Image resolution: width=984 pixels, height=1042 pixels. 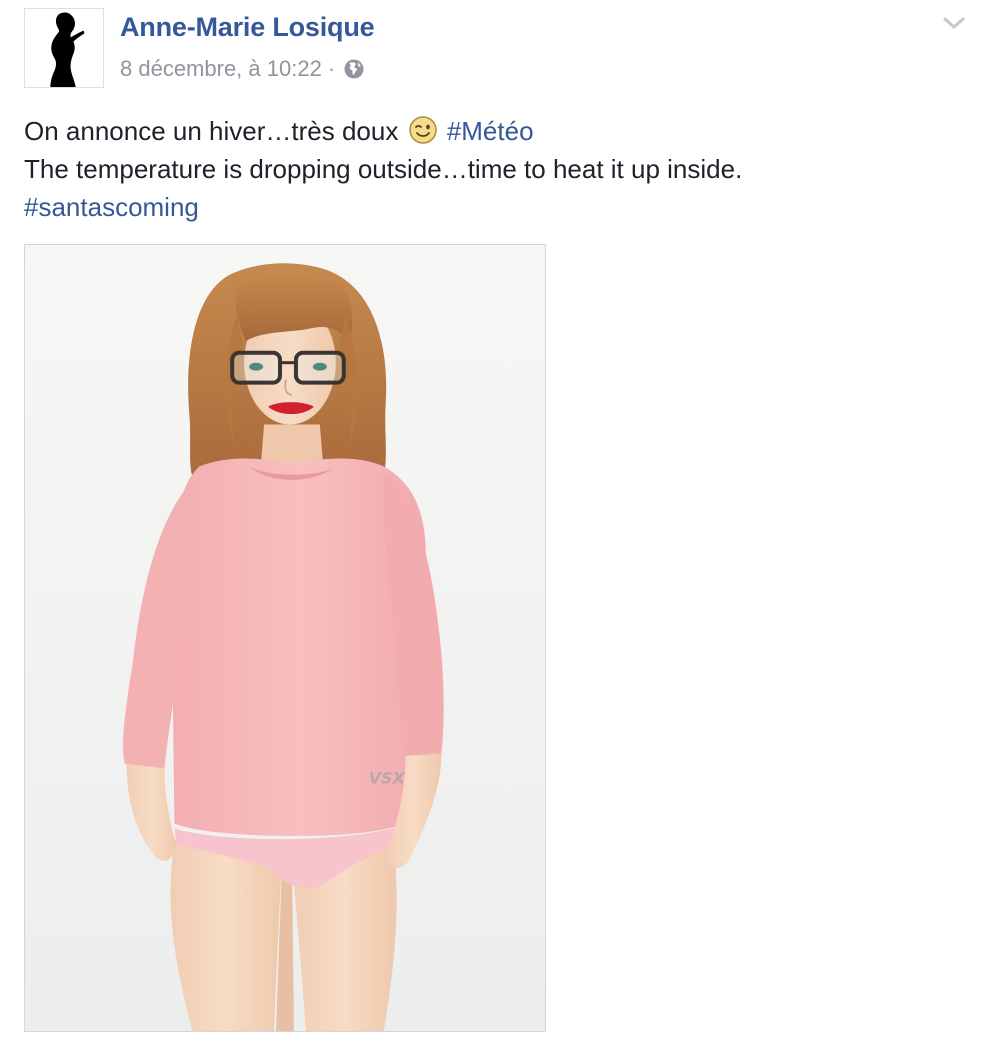 What do you see at coordinates (221, 69) in the screenshot?
I see `post-timestamp: 8 décembre, à 10:22` at bounding box center [221, 69].